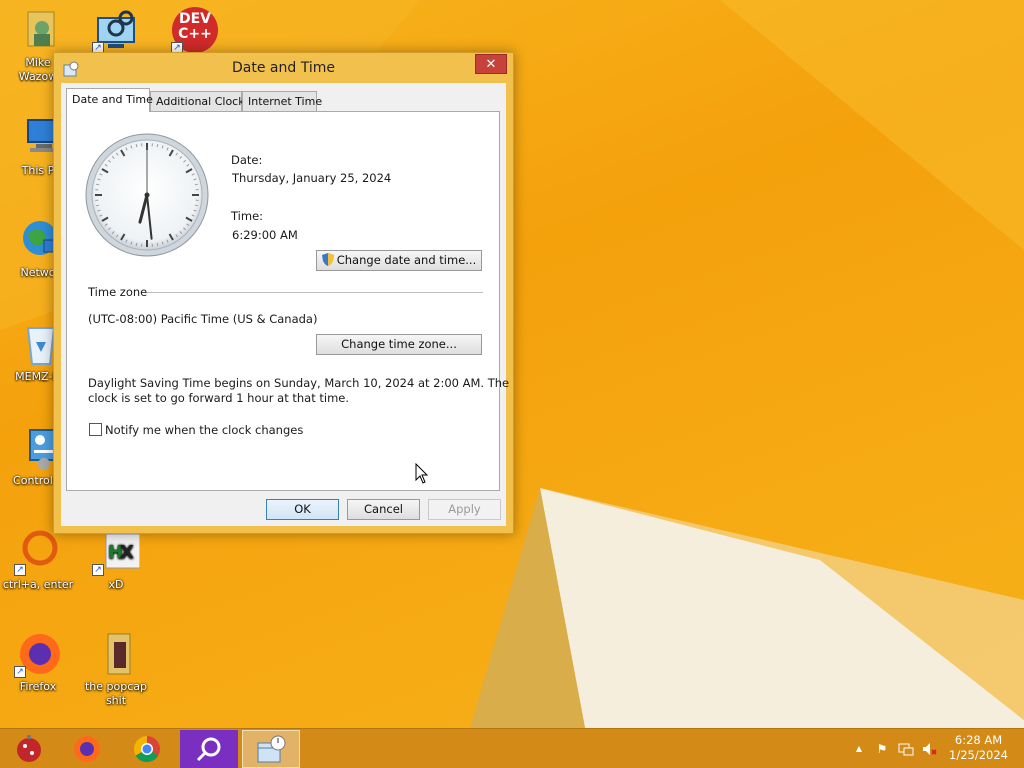 This screenshot has height=768, width=1024. What do you see at coordinates (204, 430) in the screenshot?
I see `notify-label: Notify me when the clock changes` at bounding box center [204, 430].